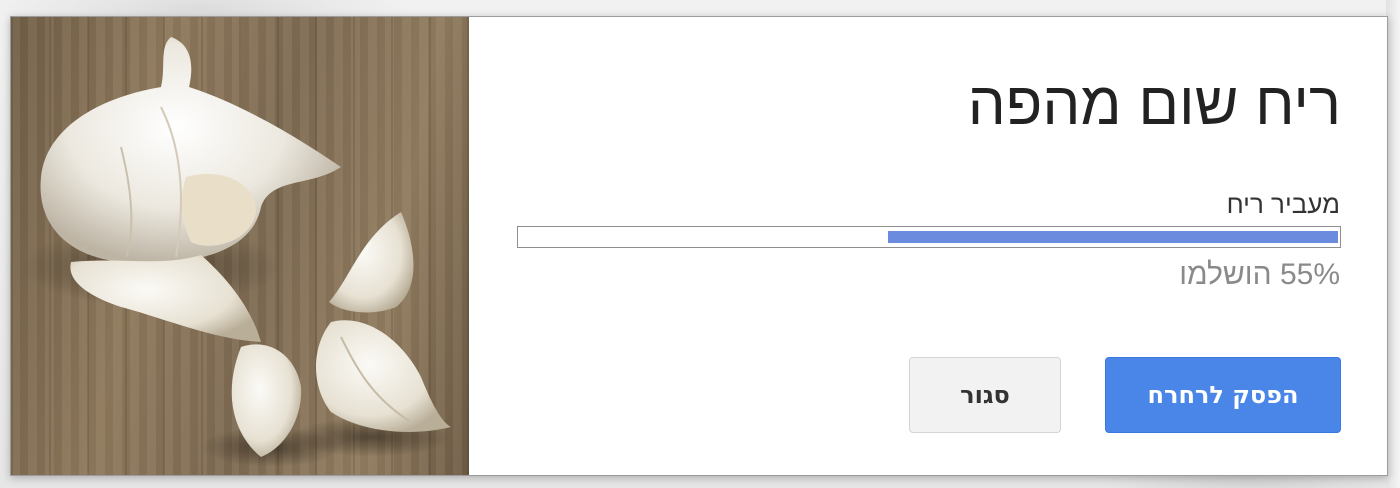 This screenshot has height=488, width=1400. What do you see at coordinates (1393, 244) in the screenshot?
I see `background-scrollbar` at bounding box center [1393, 244].